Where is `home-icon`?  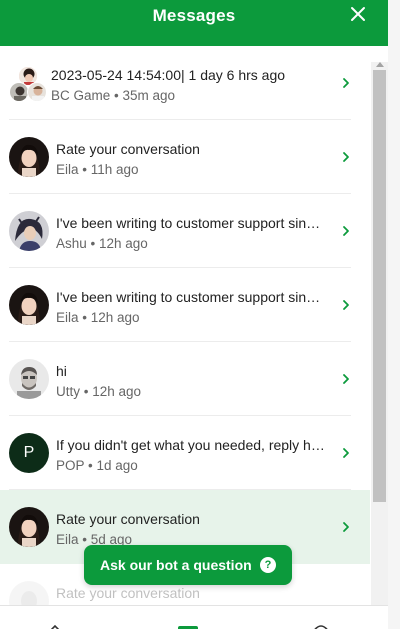
home-icon is located at coordinates (55, 626).